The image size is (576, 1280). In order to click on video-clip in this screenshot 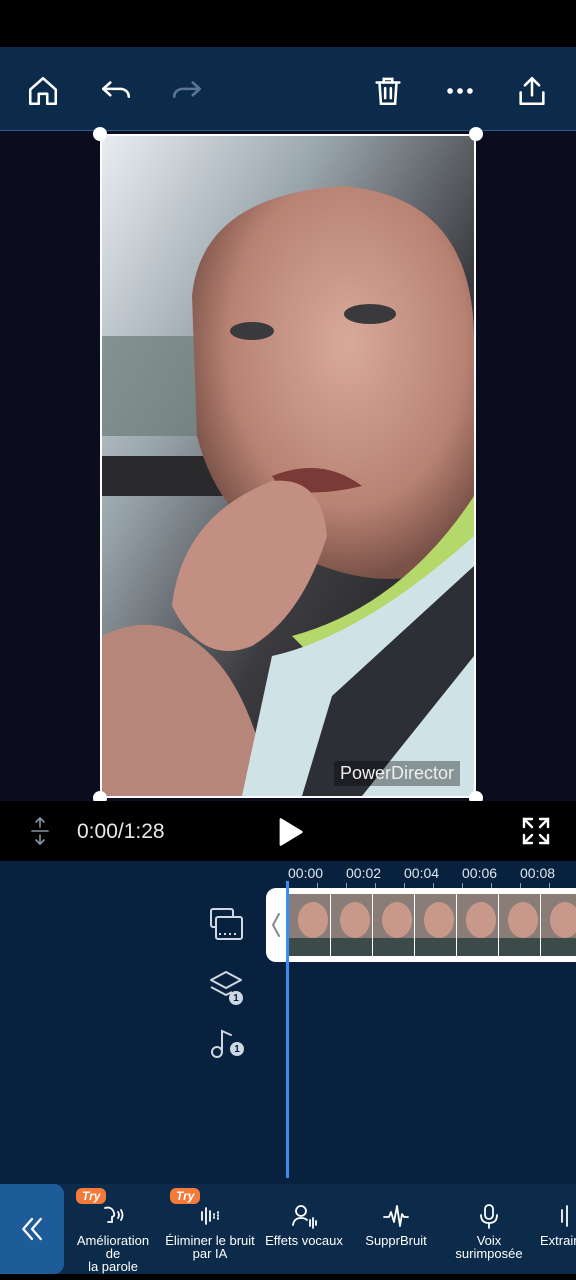, I will do `click(421, 925)`.